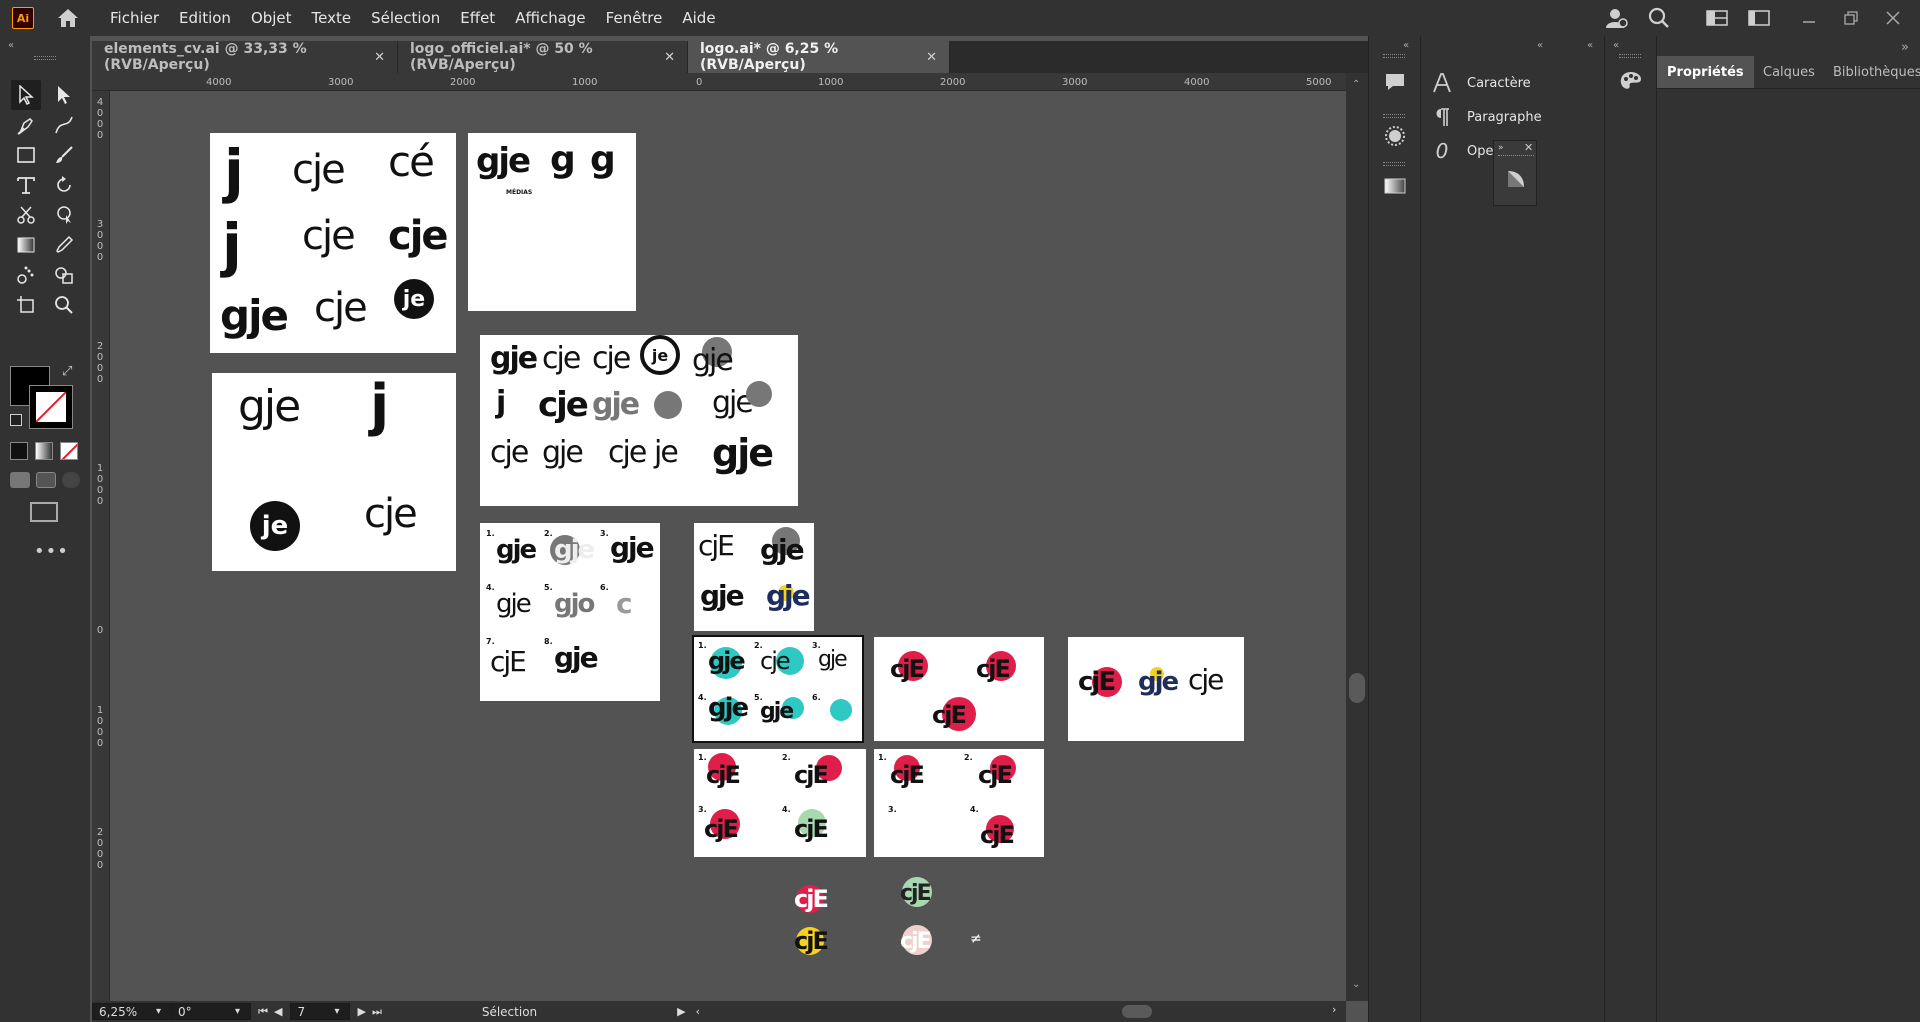  I want to click on gradient-mode-icon, so click(44, 451).